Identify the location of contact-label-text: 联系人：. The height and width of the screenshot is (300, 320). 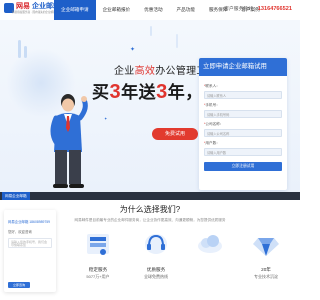
(212, 86).